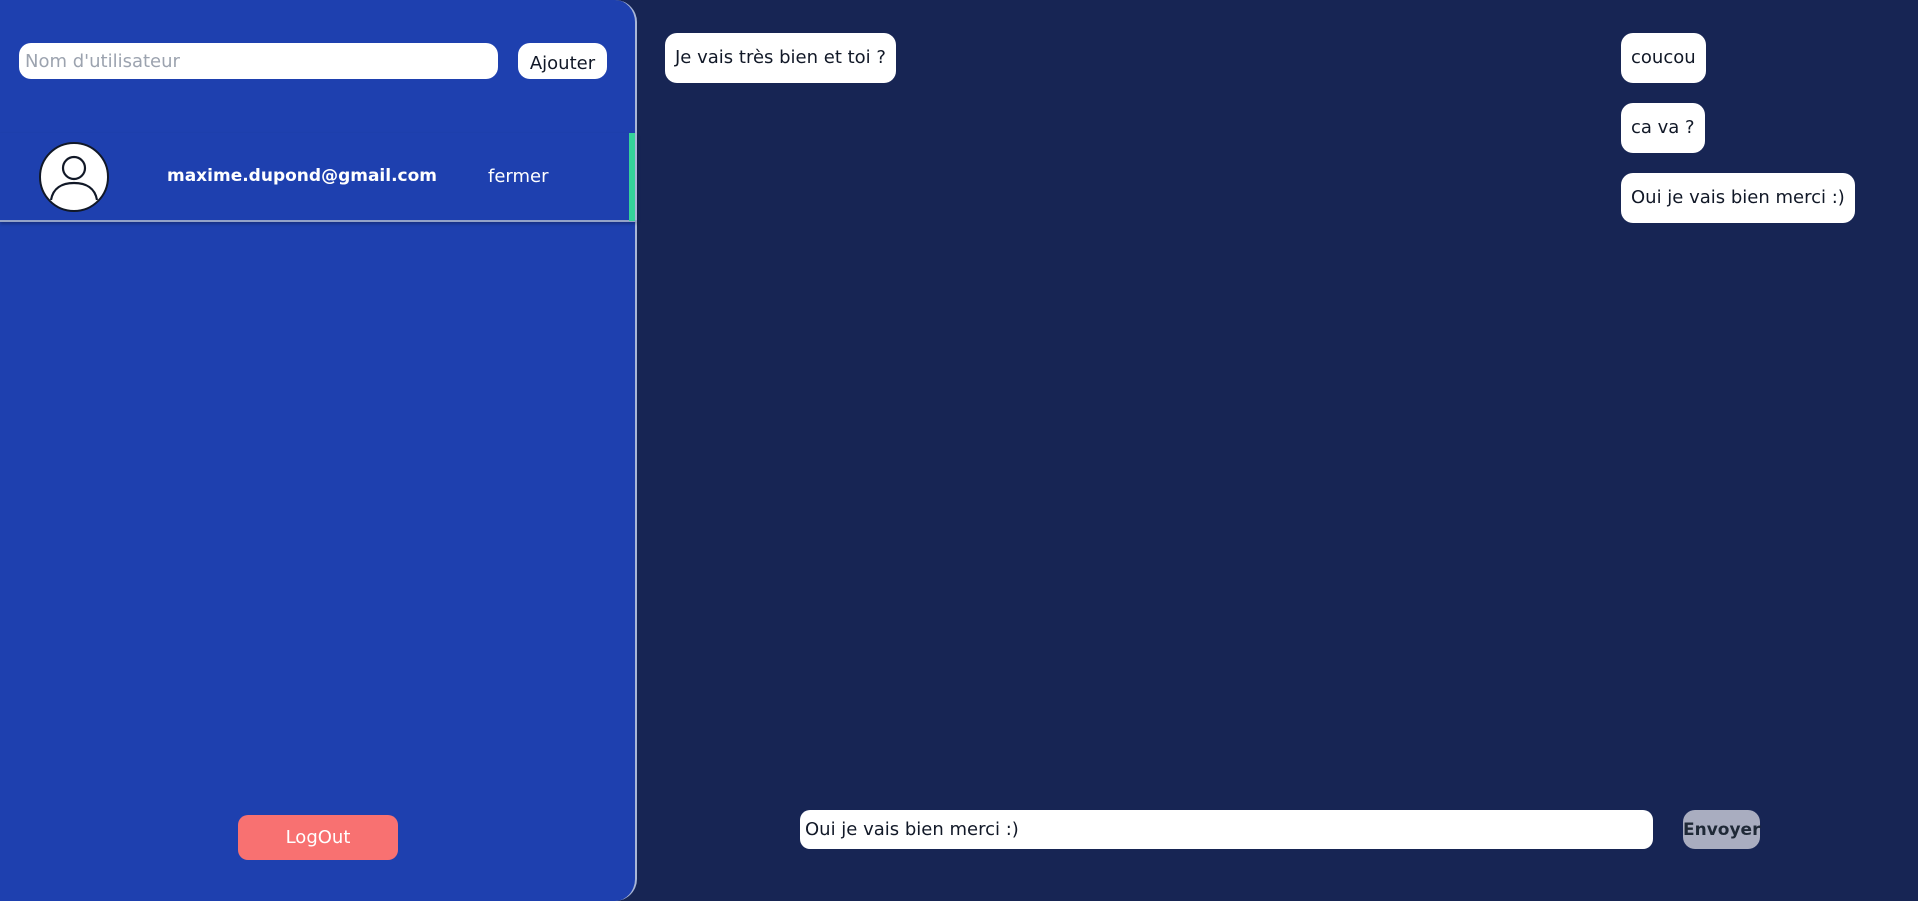  What do you see at coordinates (1663, 128) in the screenshot?
I see `message-bubble-sent: ca va ?` at bounding box center [1663, 128].